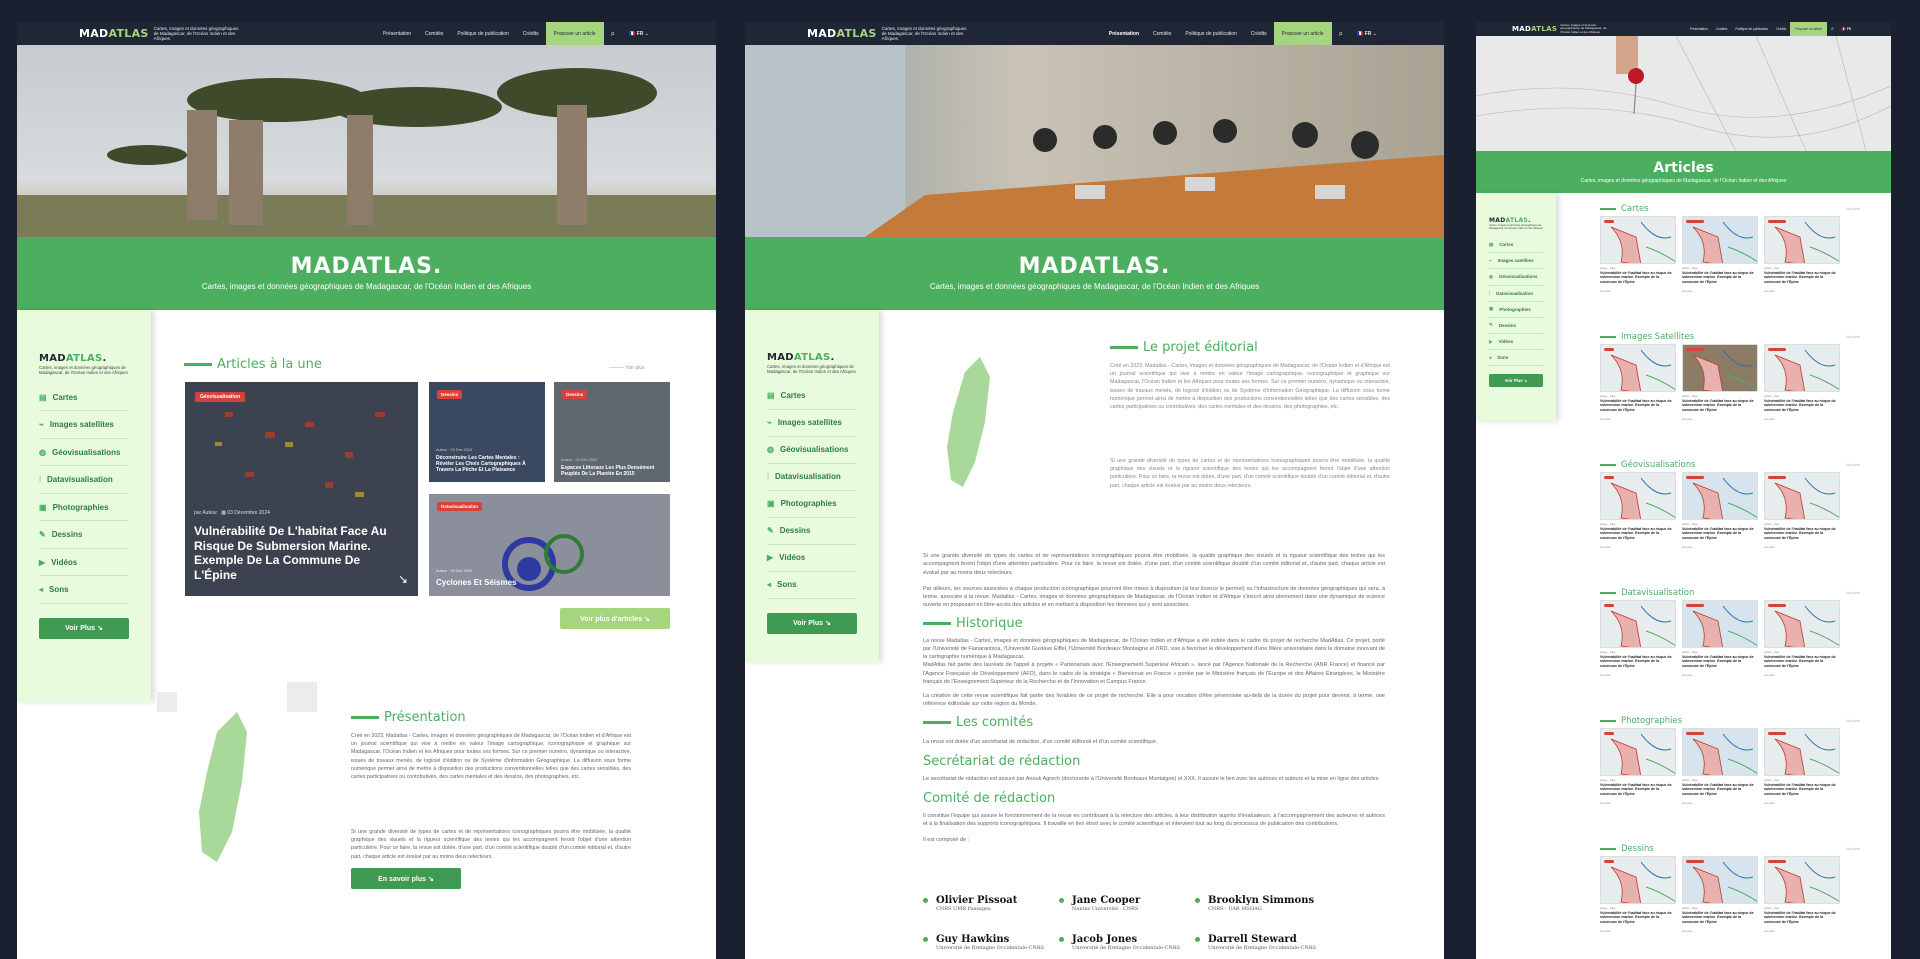  Describe the element at coordinates (476, 582) in the screenshot. I see `card-title: Cyclones Et Séismes` at that location.